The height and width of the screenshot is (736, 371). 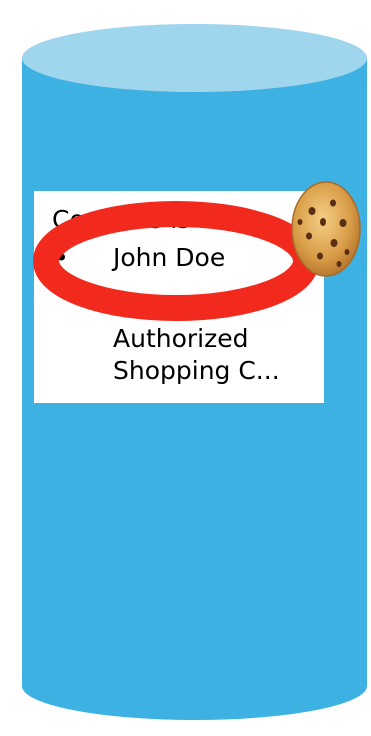 I want to click on list-item: • John Doe, so click(x=179, y=260).